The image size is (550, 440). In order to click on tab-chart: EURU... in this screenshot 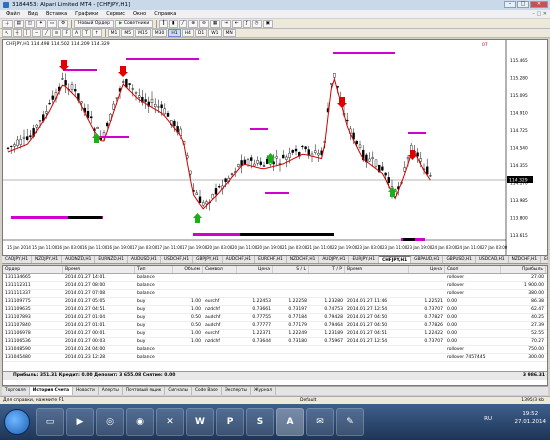, I will do `click(544, 259)`.